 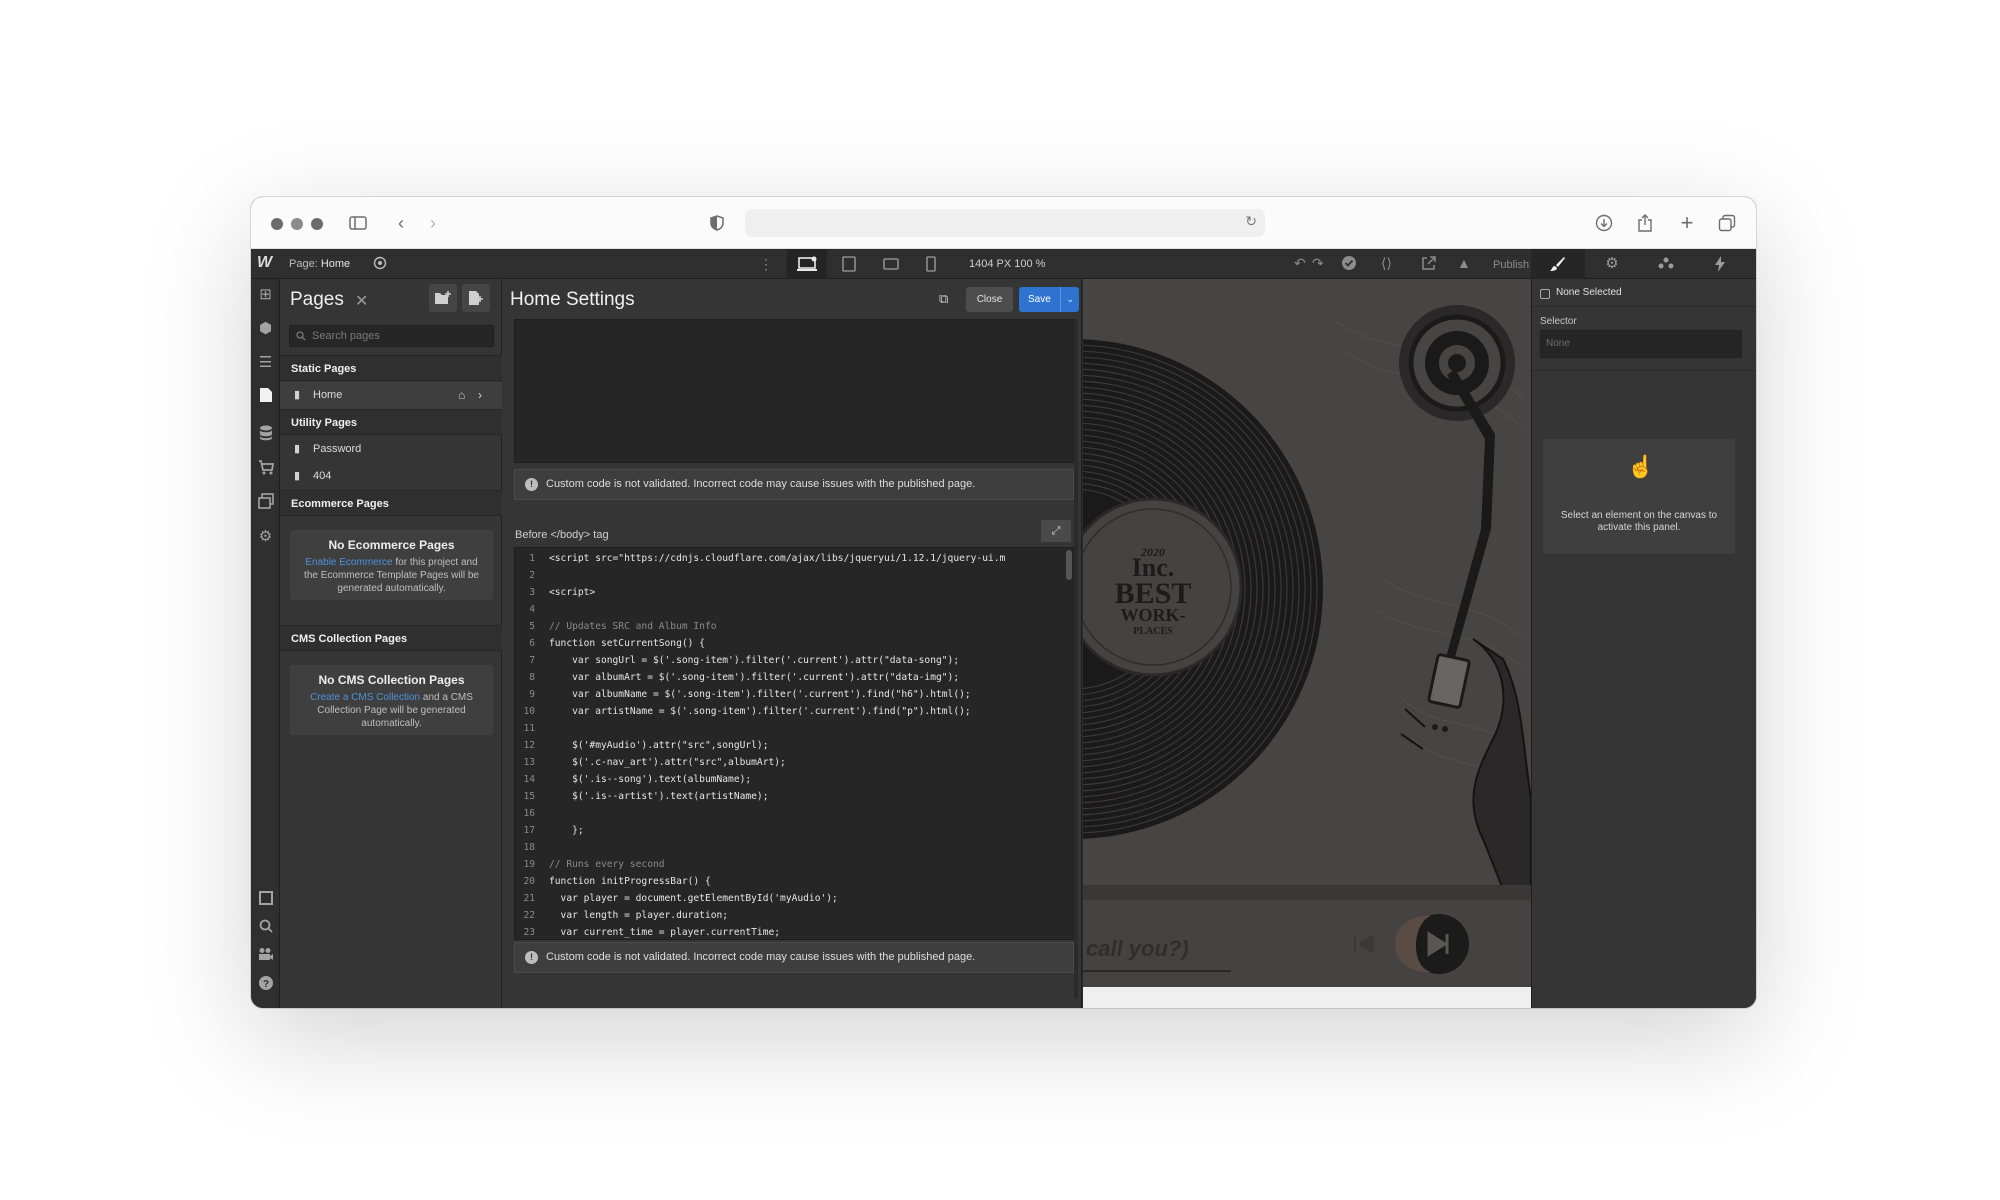 What do you see at coordinates (480, 395) in the screenshot?
I see `page-settings-chevron-icon: ›` at bounding box center [480, 395].